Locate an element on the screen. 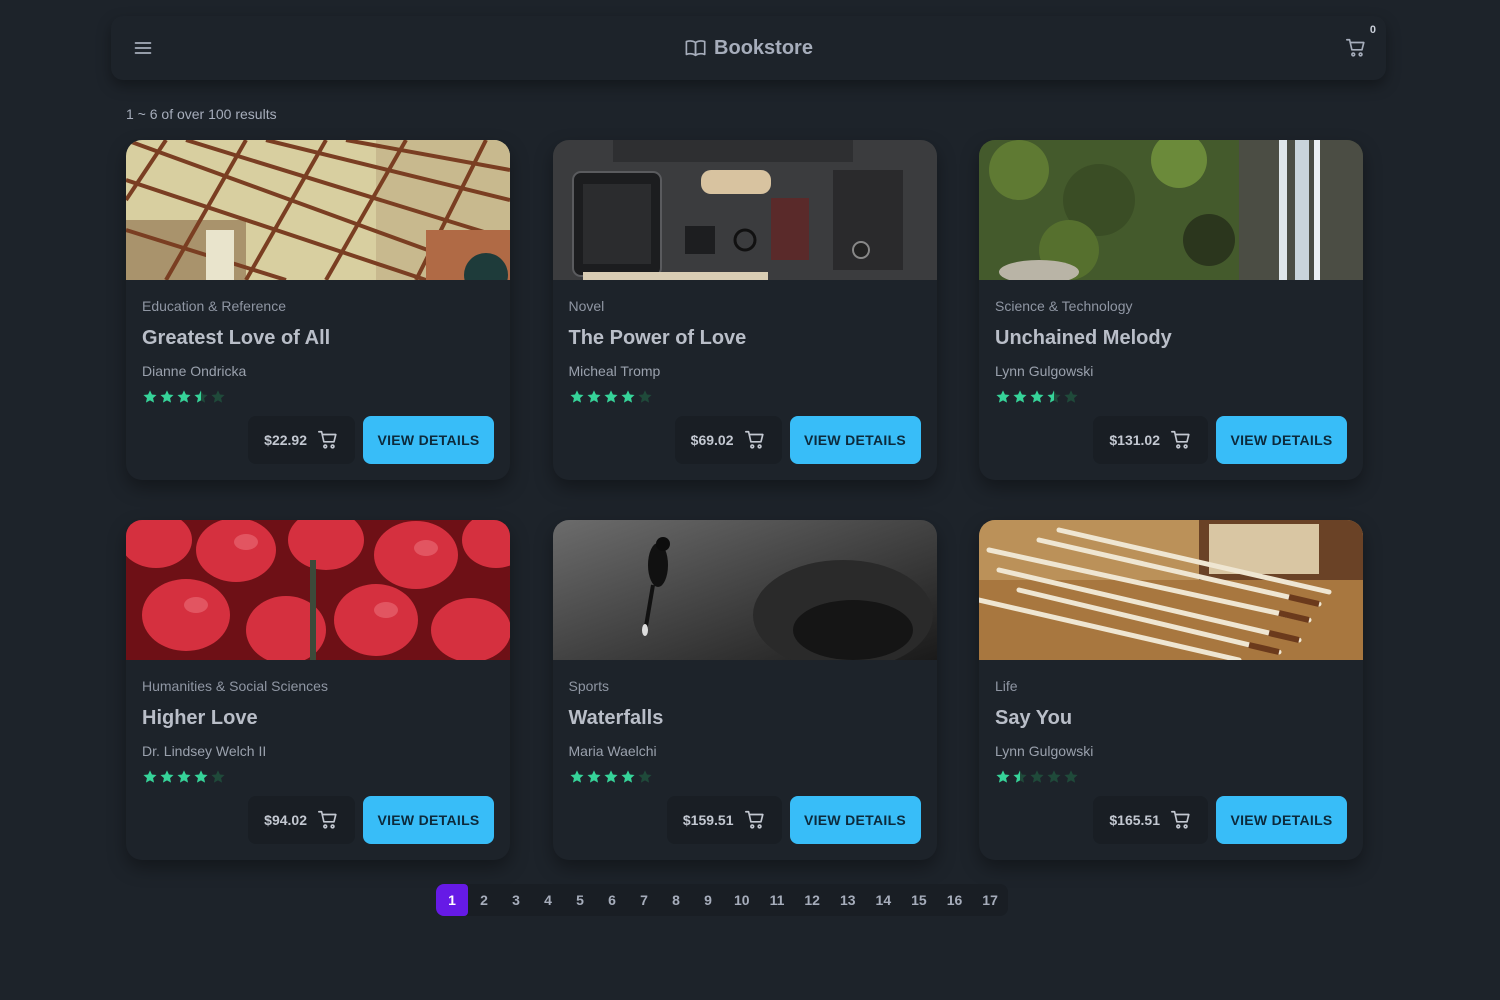 The image size is (1500, 1000). book-category: Life is located at coordinates (1006, 686).